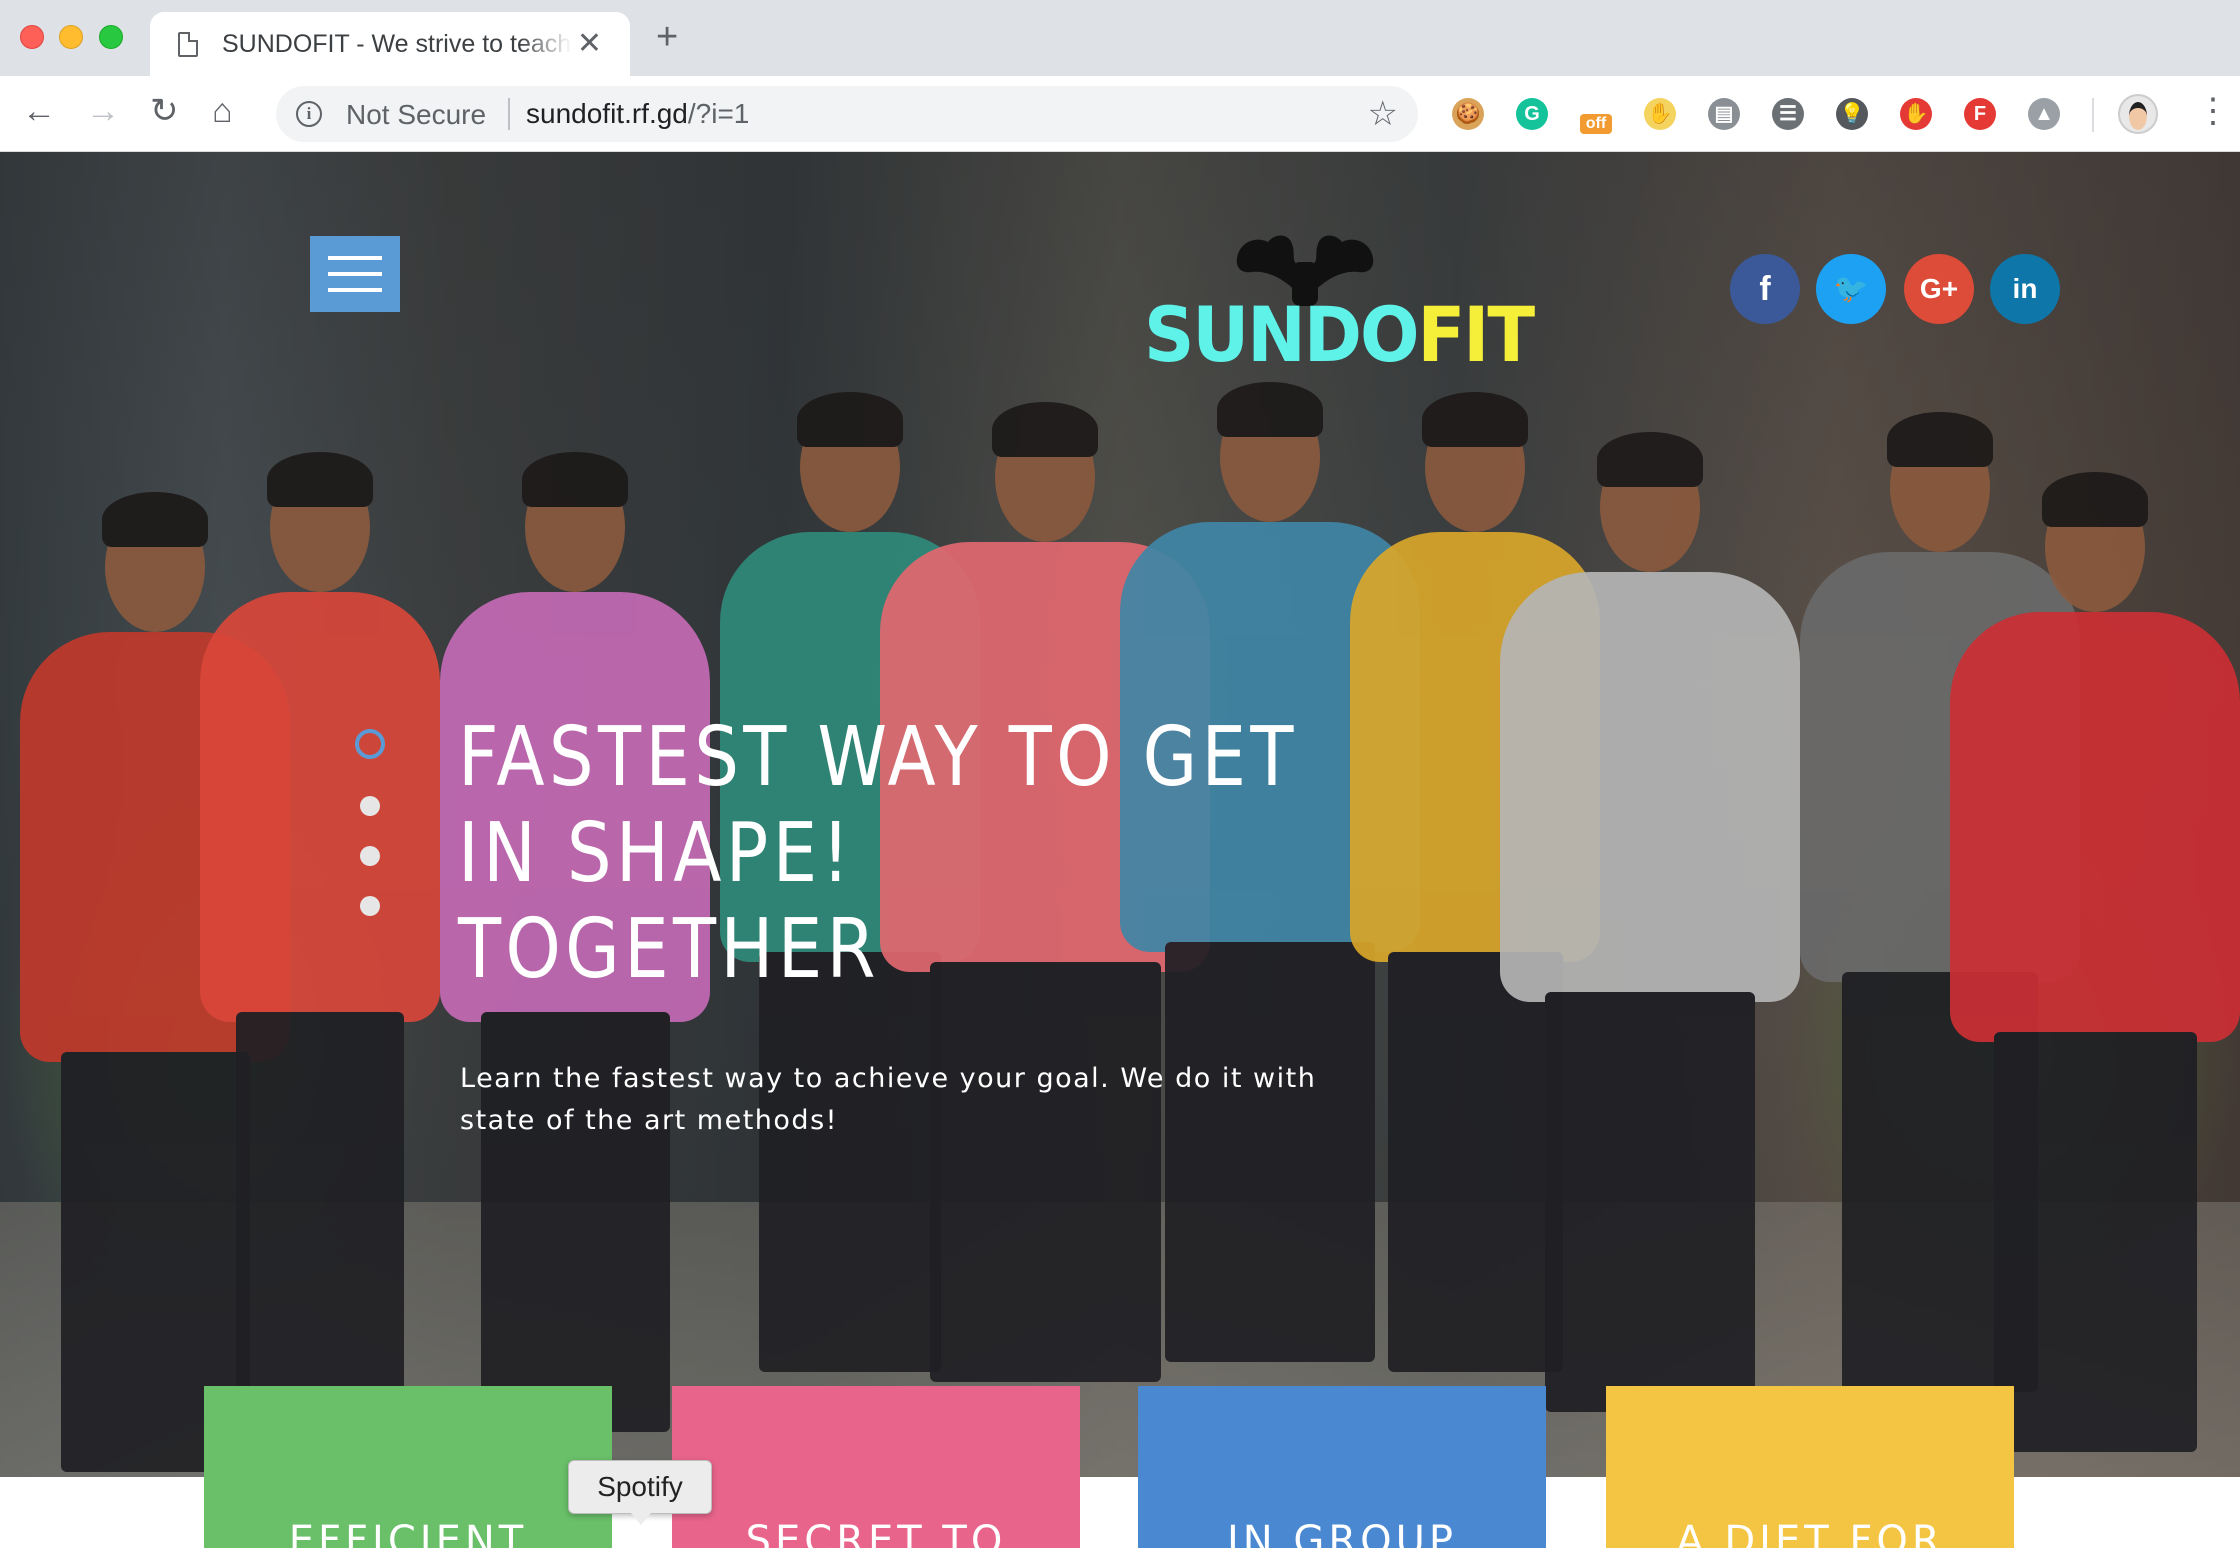  I want to click on facebook-icon: f, so click(1765, 289).